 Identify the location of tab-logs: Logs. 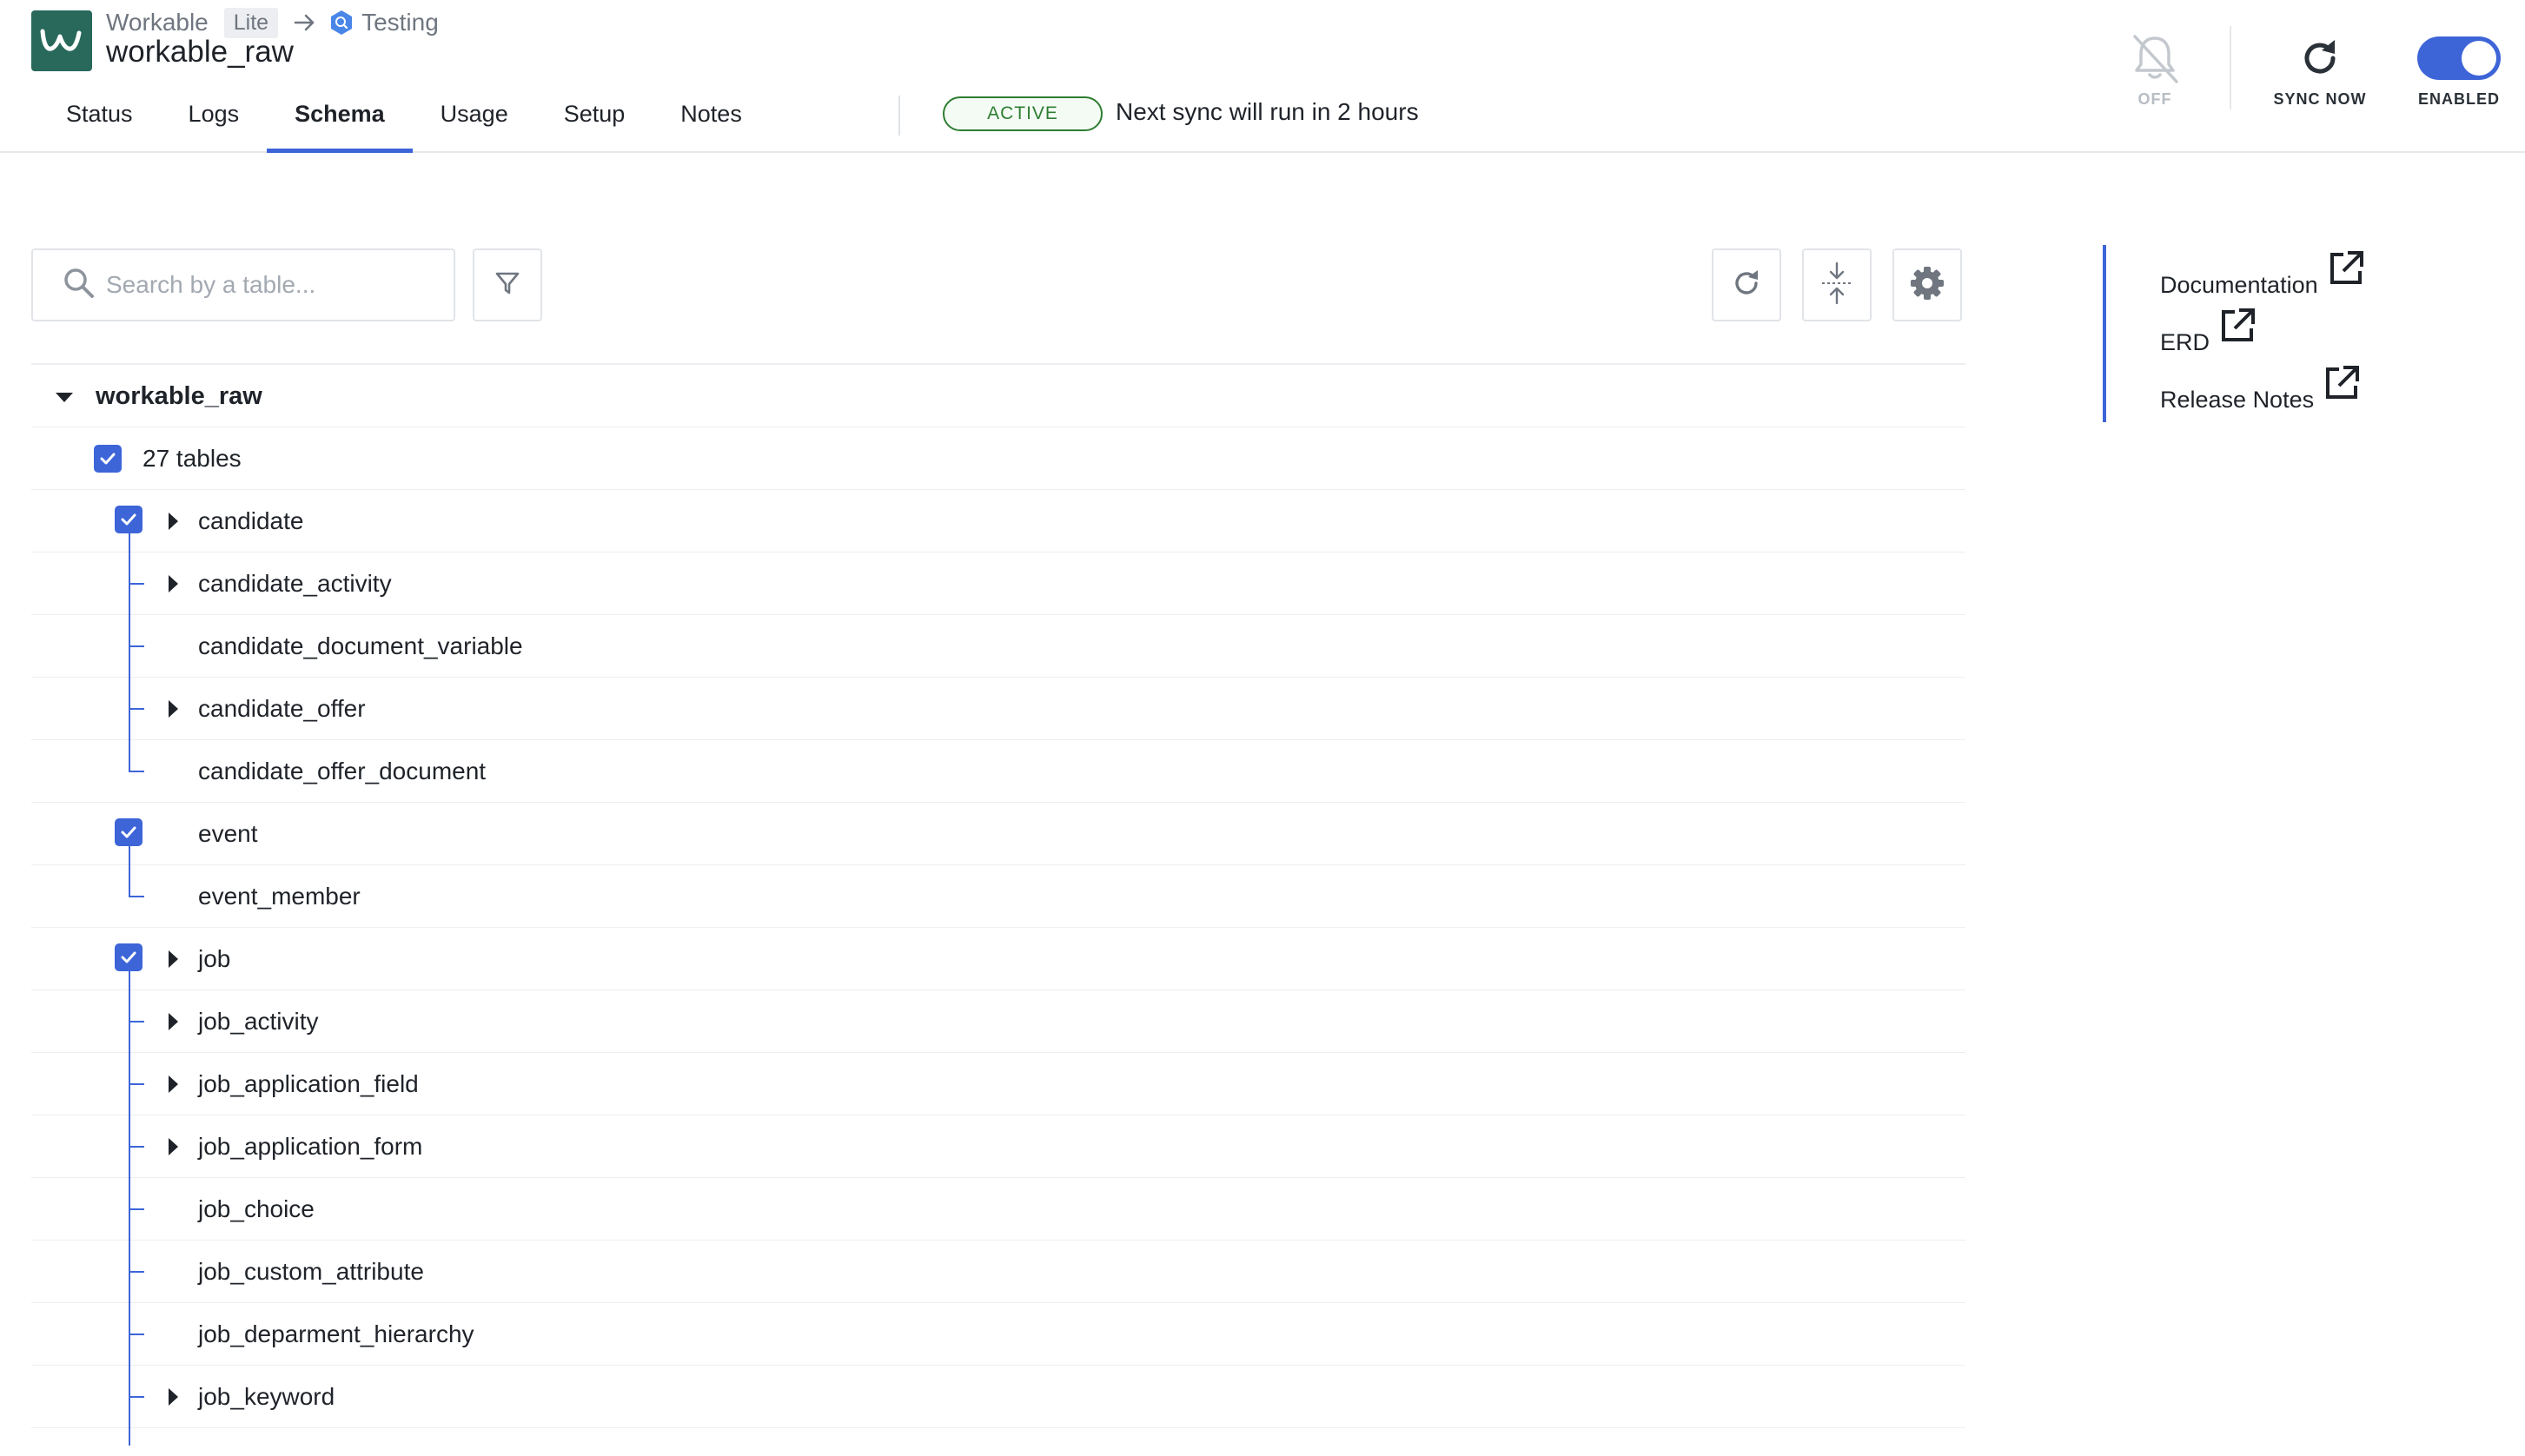
(214, 121).